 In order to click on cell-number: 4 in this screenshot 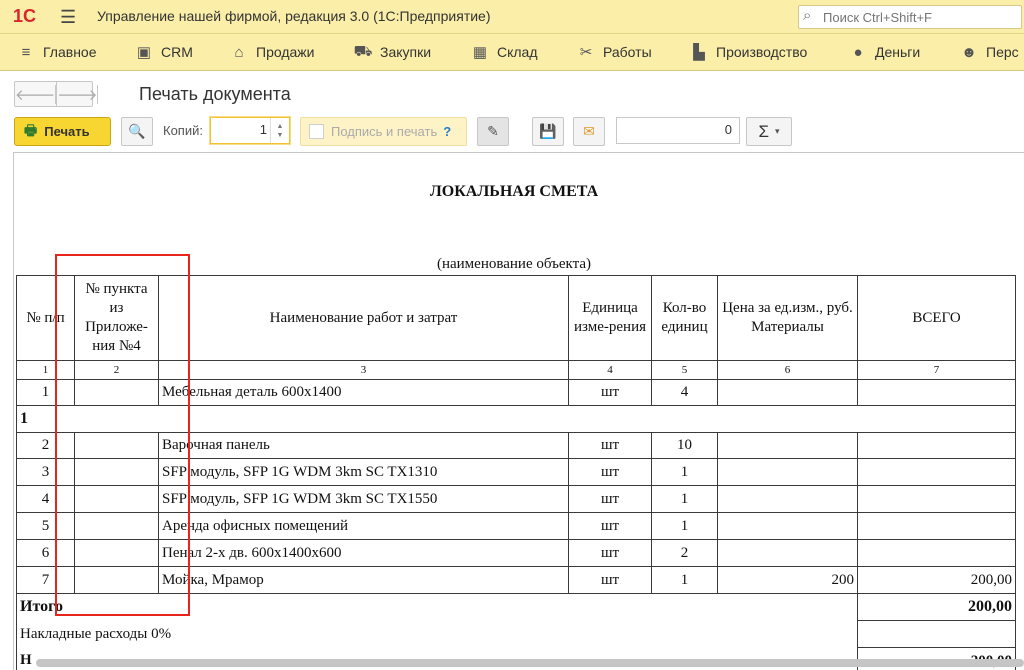, I will do `click(46, 499)`.